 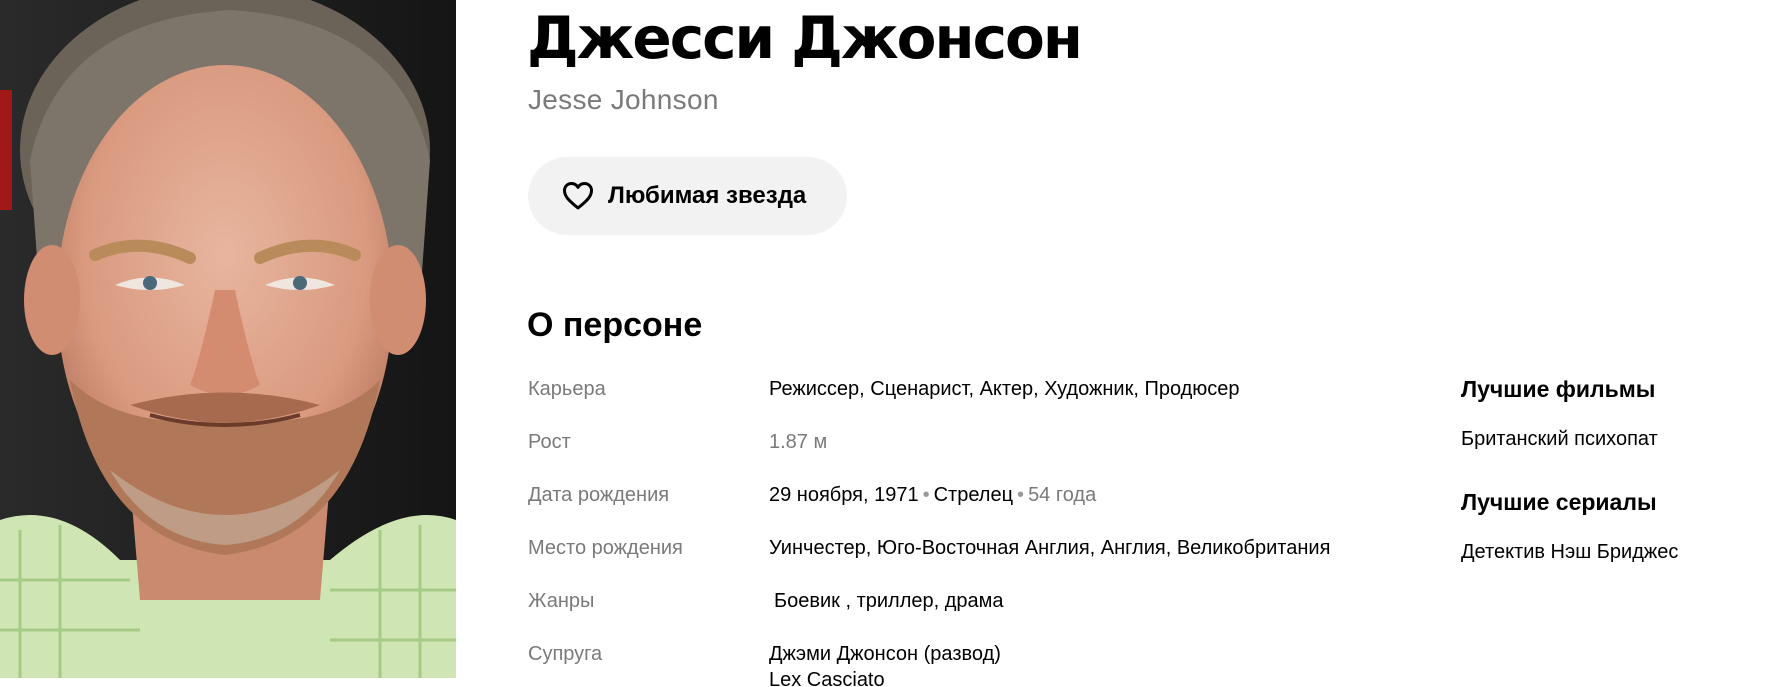 What do you see at coordinates (978, 451) in the screenshot?
I see `info-row-height: Рост 1.87 м` at bounding box center [978, 451].